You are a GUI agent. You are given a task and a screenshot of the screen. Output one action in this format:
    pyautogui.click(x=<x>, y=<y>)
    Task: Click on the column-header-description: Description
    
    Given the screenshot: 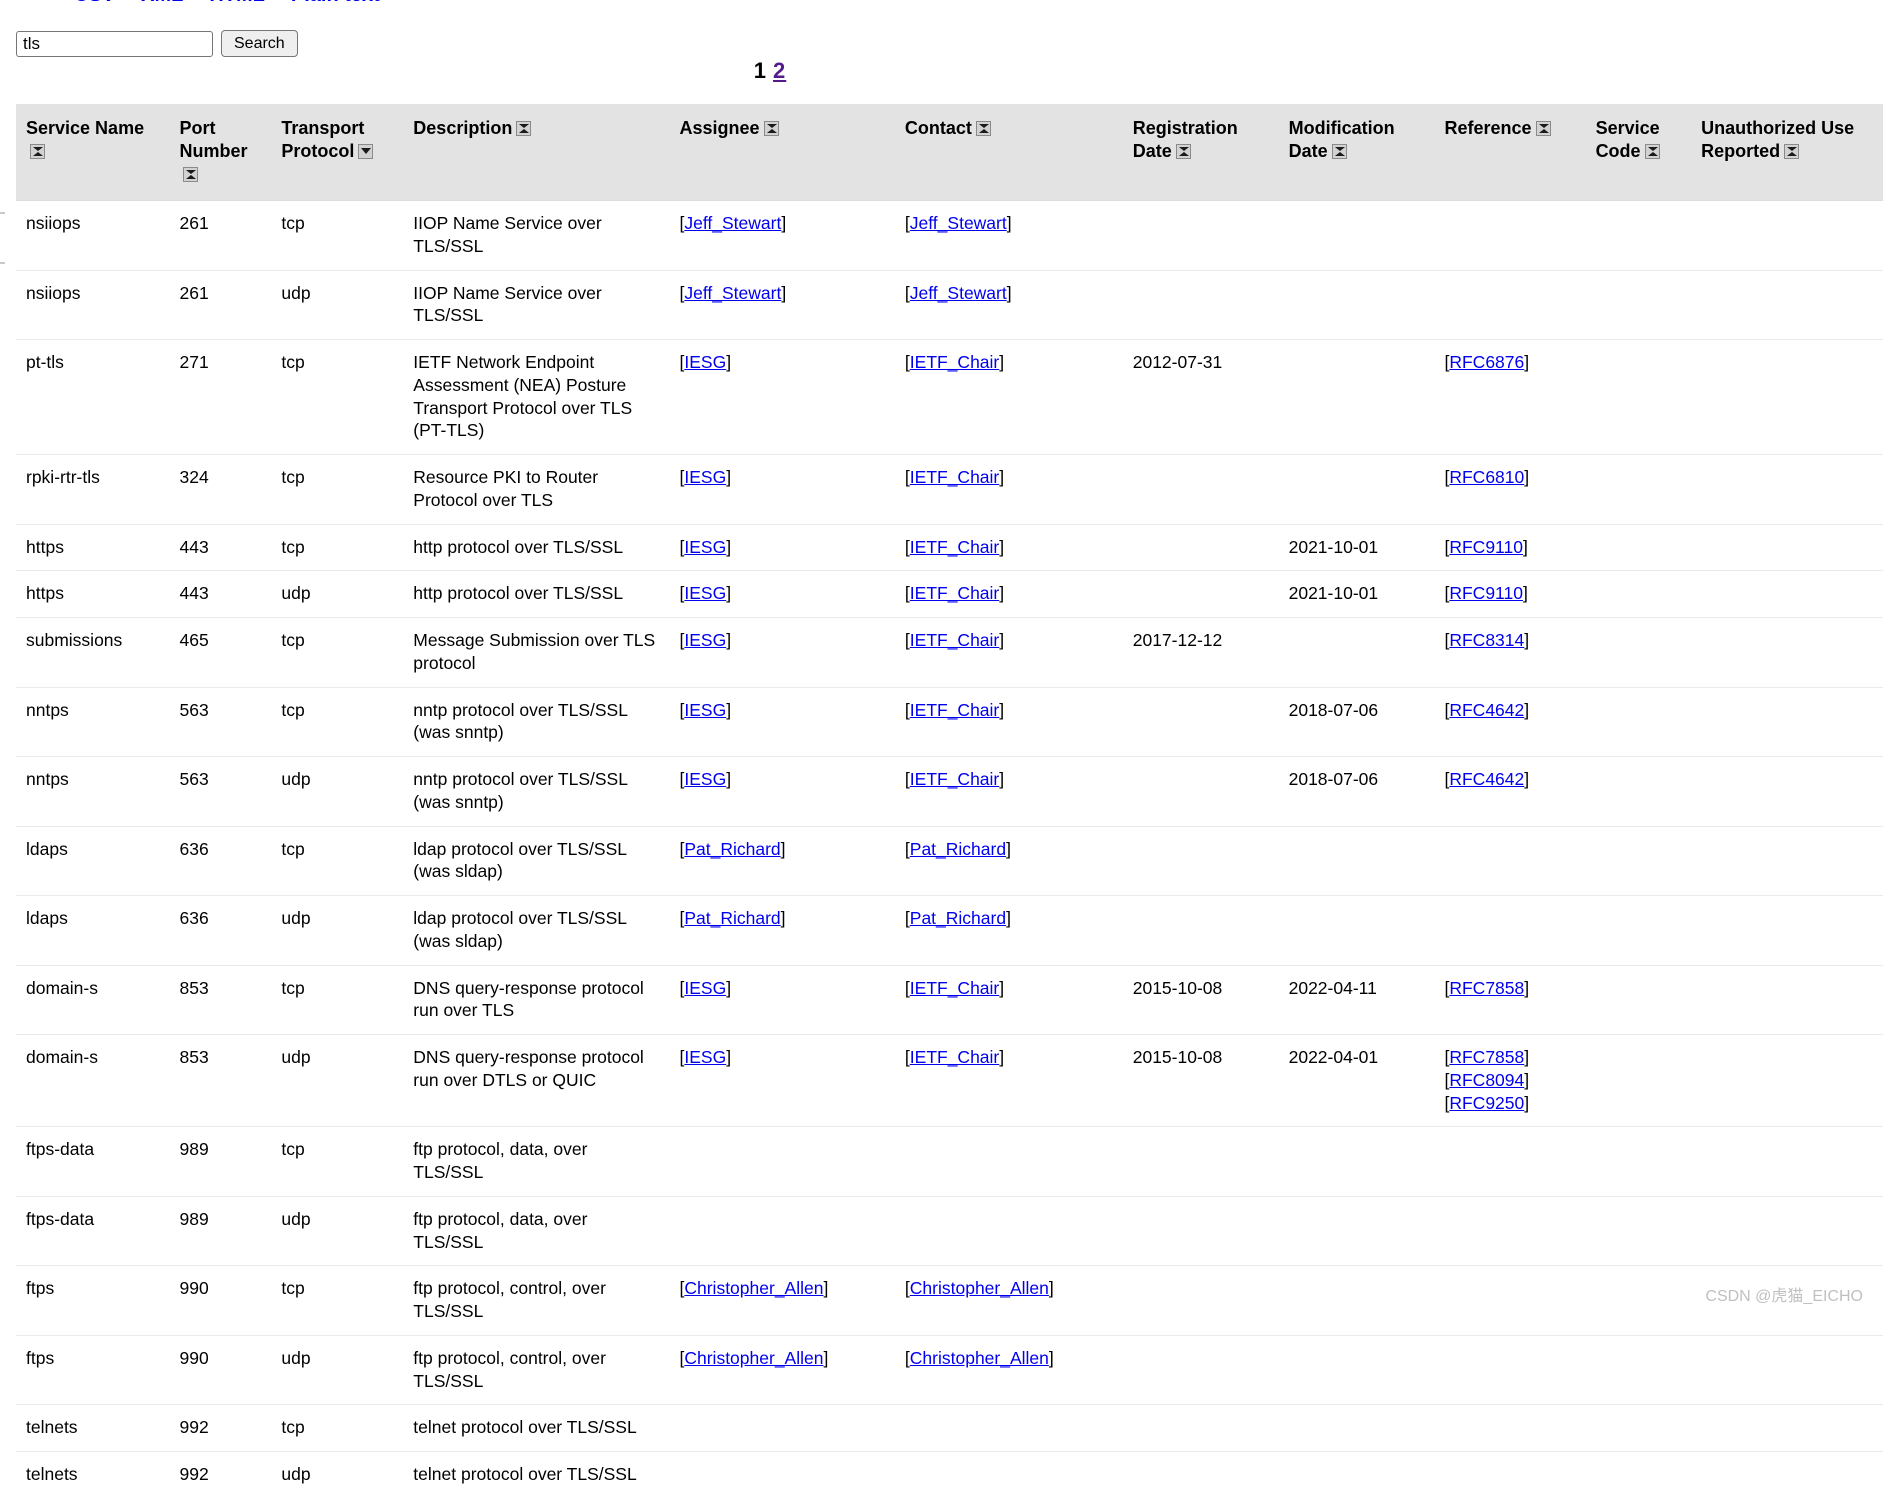 What is the action you would take?
    pyautogui.click(x=536, y=152)
    